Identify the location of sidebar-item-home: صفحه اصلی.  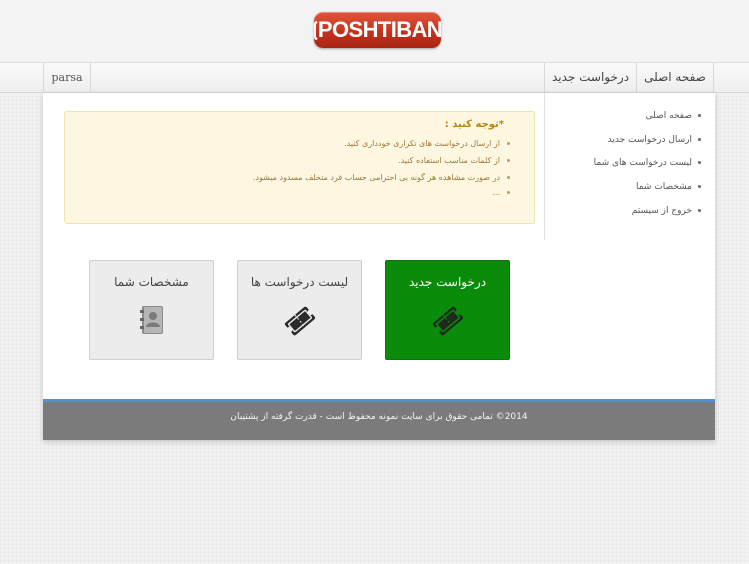
(673, 116).